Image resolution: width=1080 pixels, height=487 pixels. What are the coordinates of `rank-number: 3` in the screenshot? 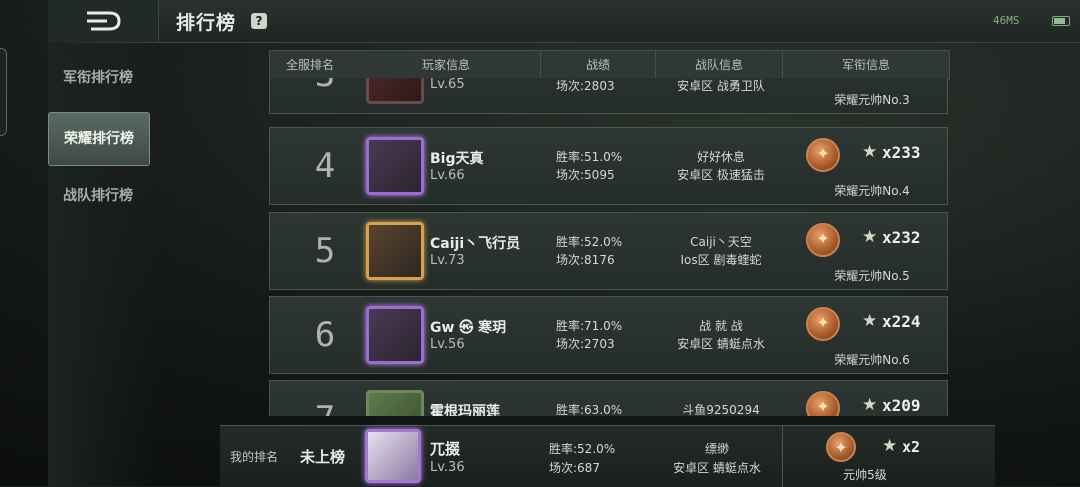 It's located at (325, 86).